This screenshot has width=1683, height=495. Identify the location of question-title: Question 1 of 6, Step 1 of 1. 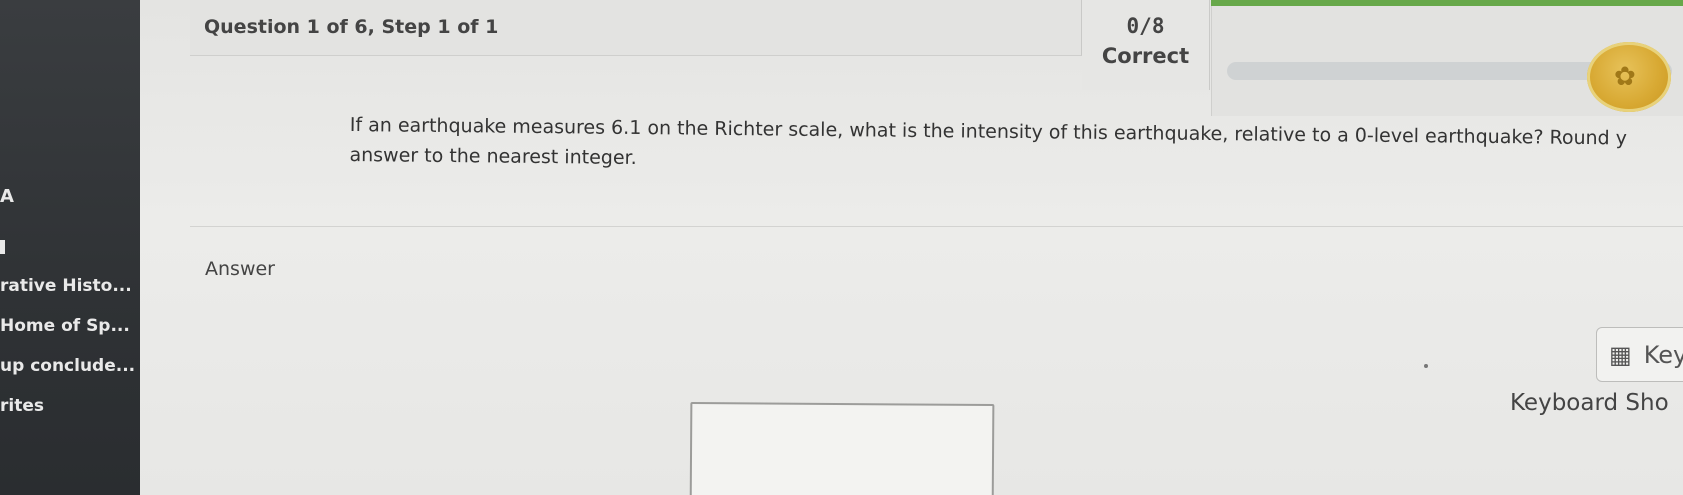
(351, 27).